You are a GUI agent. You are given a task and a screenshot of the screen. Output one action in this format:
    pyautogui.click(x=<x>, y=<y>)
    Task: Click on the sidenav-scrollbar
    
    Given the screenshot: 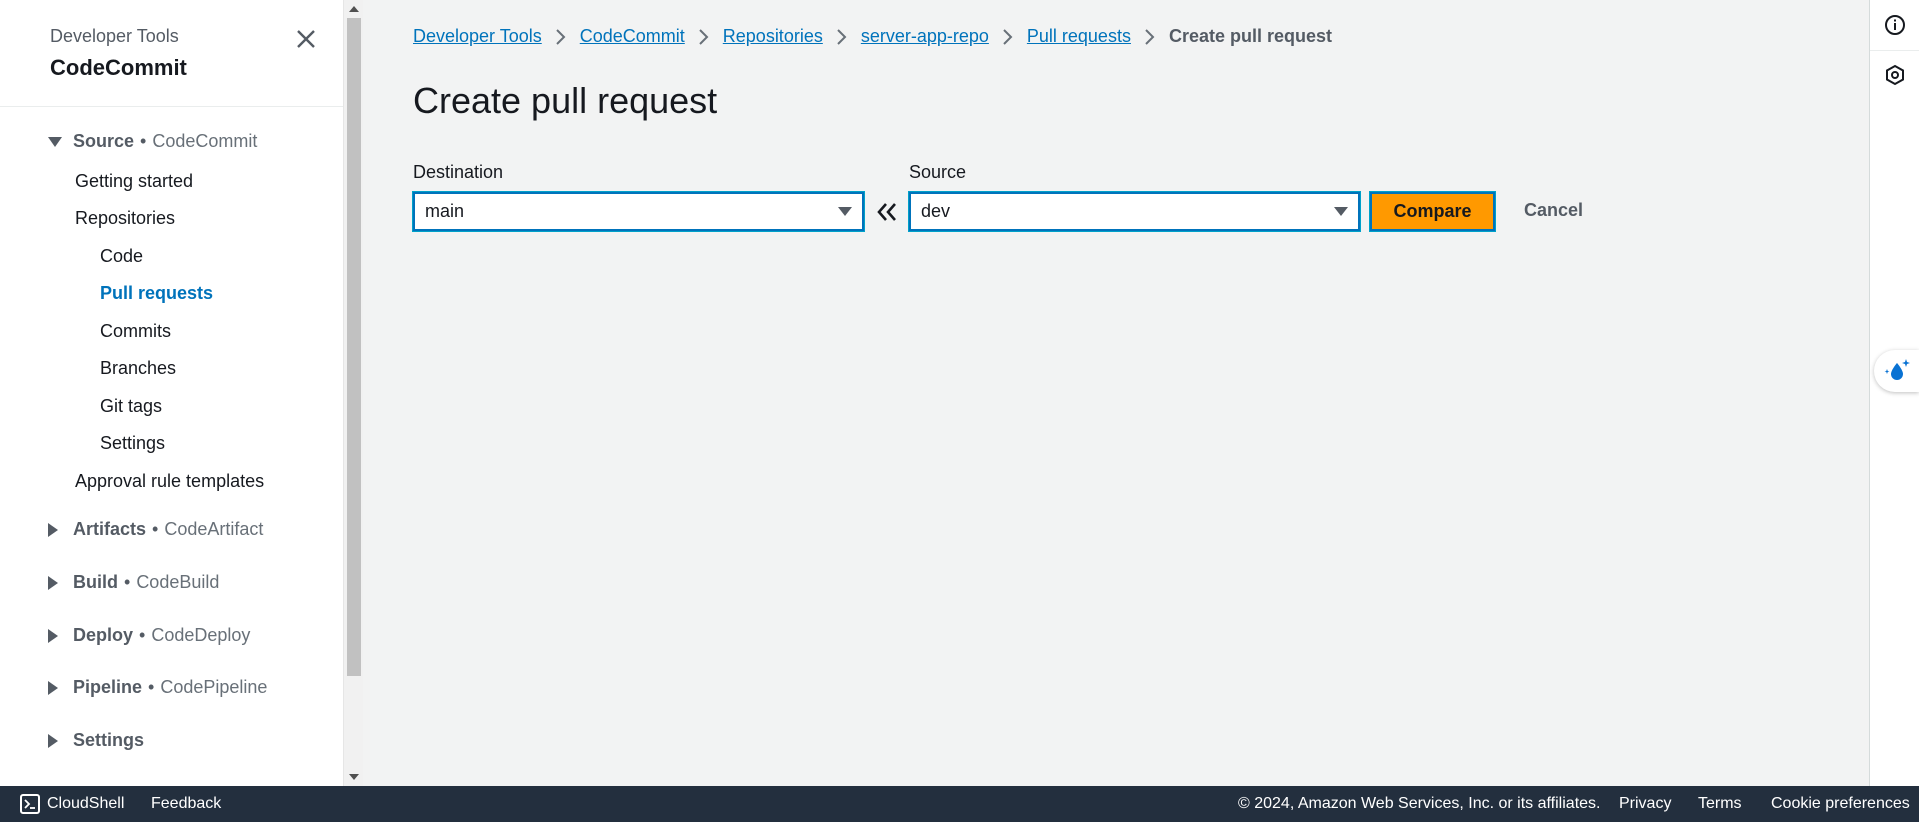 What is the action you would take?
    pyautogui.click(x=353, y=393)
    